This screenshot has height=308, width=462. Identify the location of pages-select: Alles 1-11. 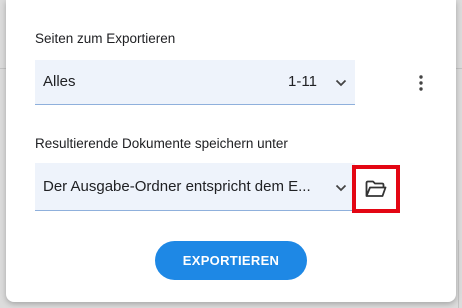
(195, 82).